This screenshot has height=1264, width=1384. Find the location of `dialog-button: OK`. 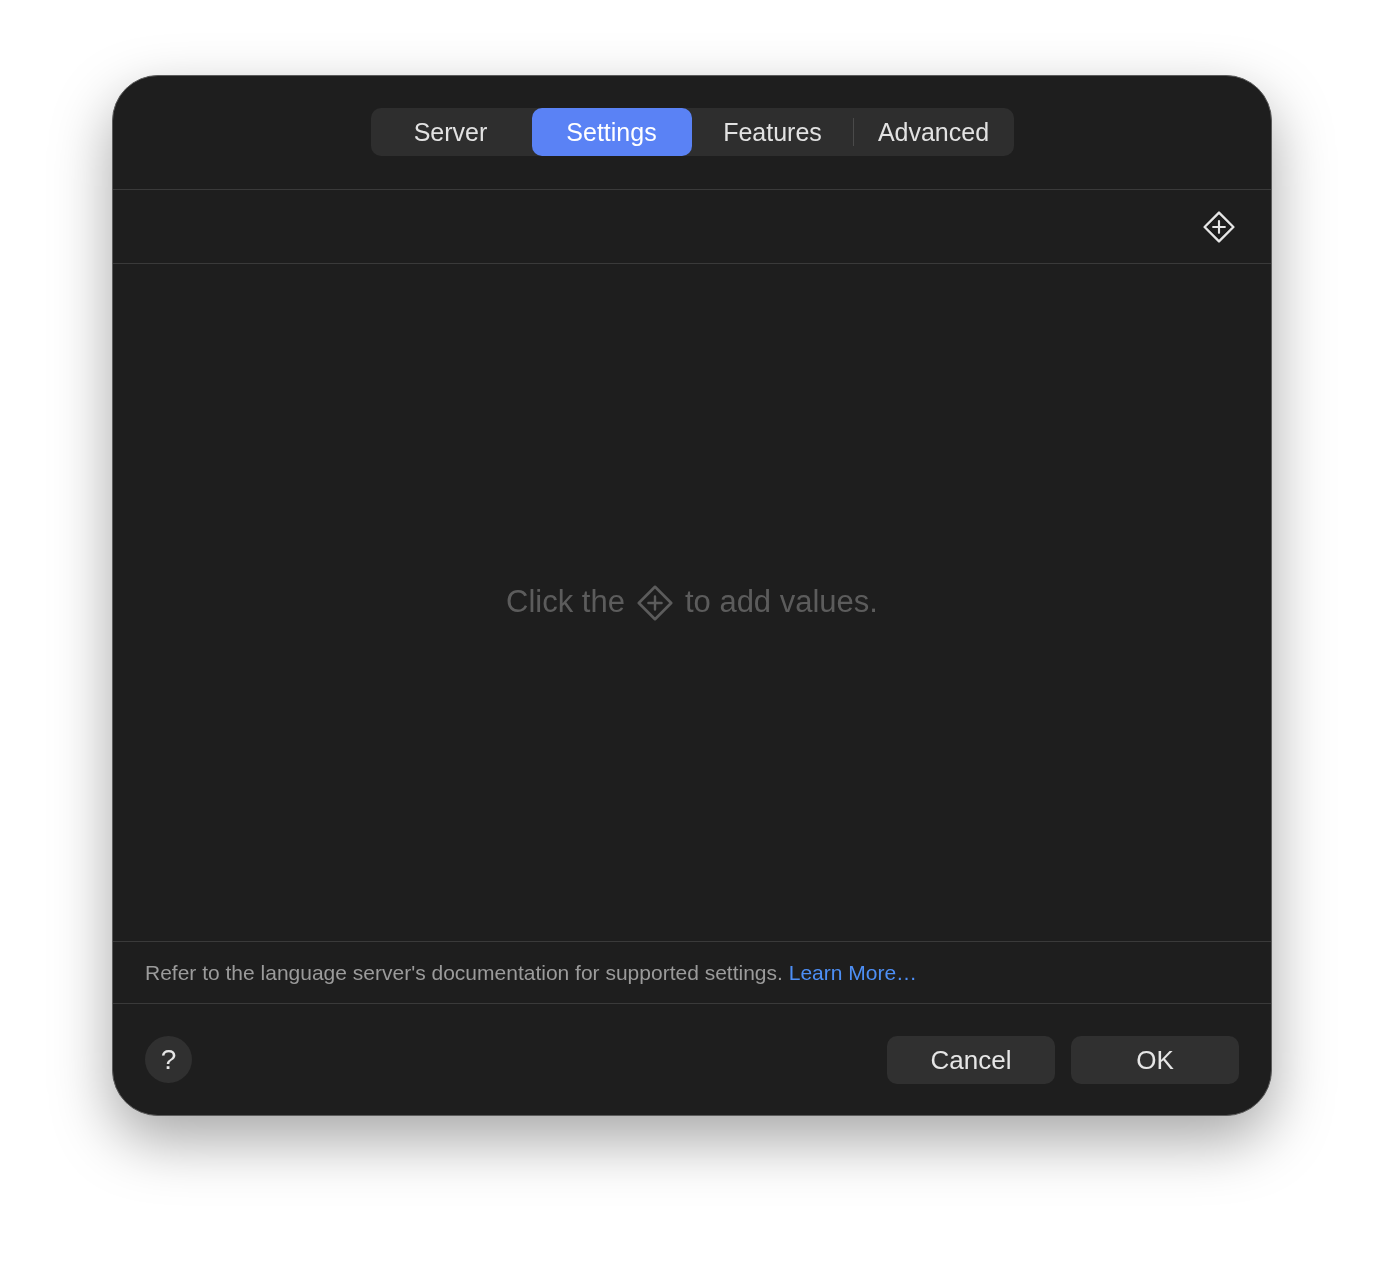

dialog-button: OK is located at coordinates (1155, 1060).